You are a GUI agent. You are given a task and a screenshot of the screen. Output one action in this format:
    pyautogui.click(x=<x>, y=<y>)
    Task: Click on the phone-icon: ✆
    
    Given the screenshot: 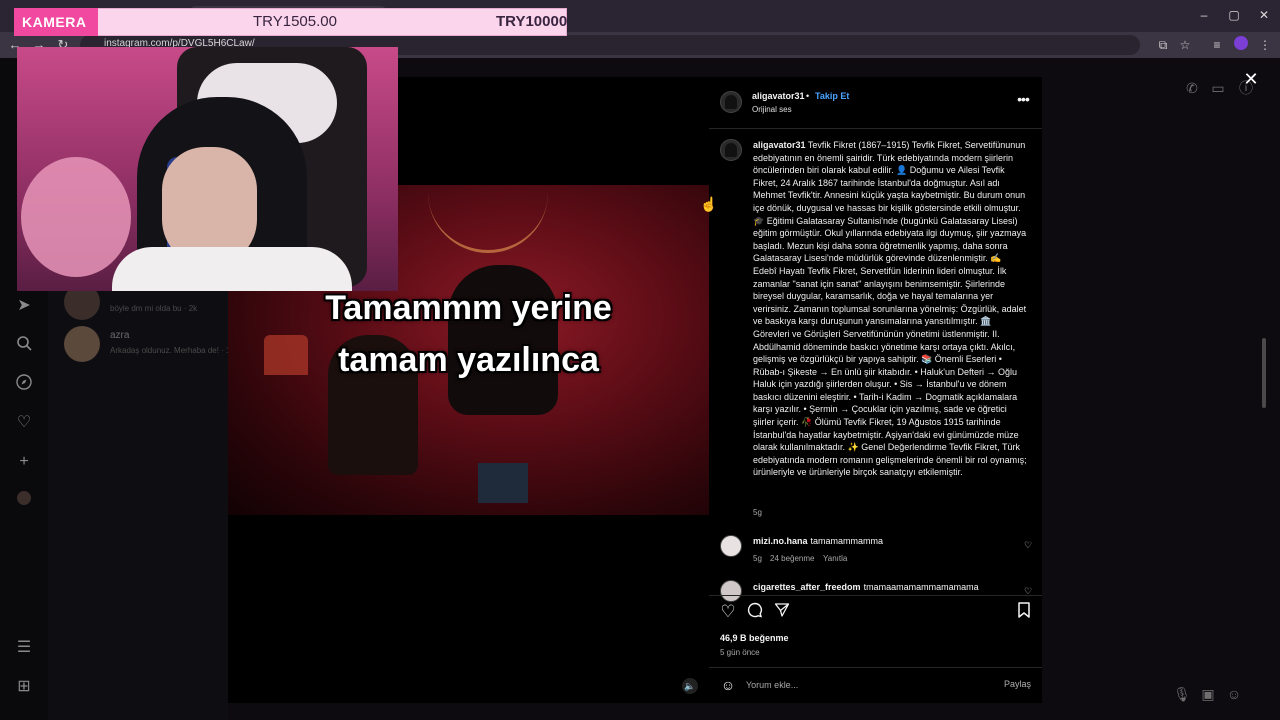 What is the action you would take?
    pyautogui.click(x=1192, y=88)
    